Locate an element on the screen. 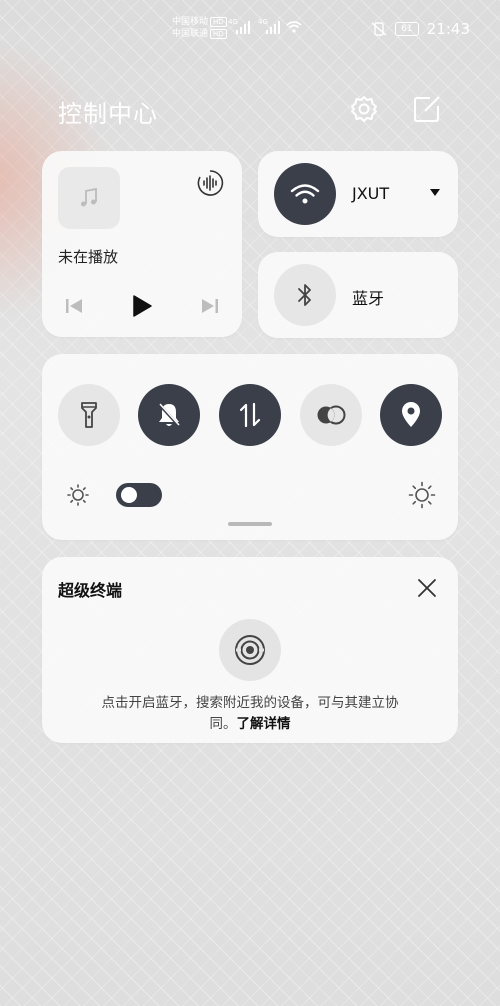 The height and width of the screenshot is (1006, 500). flashlight-toggle is located at coordinates (89, 415).